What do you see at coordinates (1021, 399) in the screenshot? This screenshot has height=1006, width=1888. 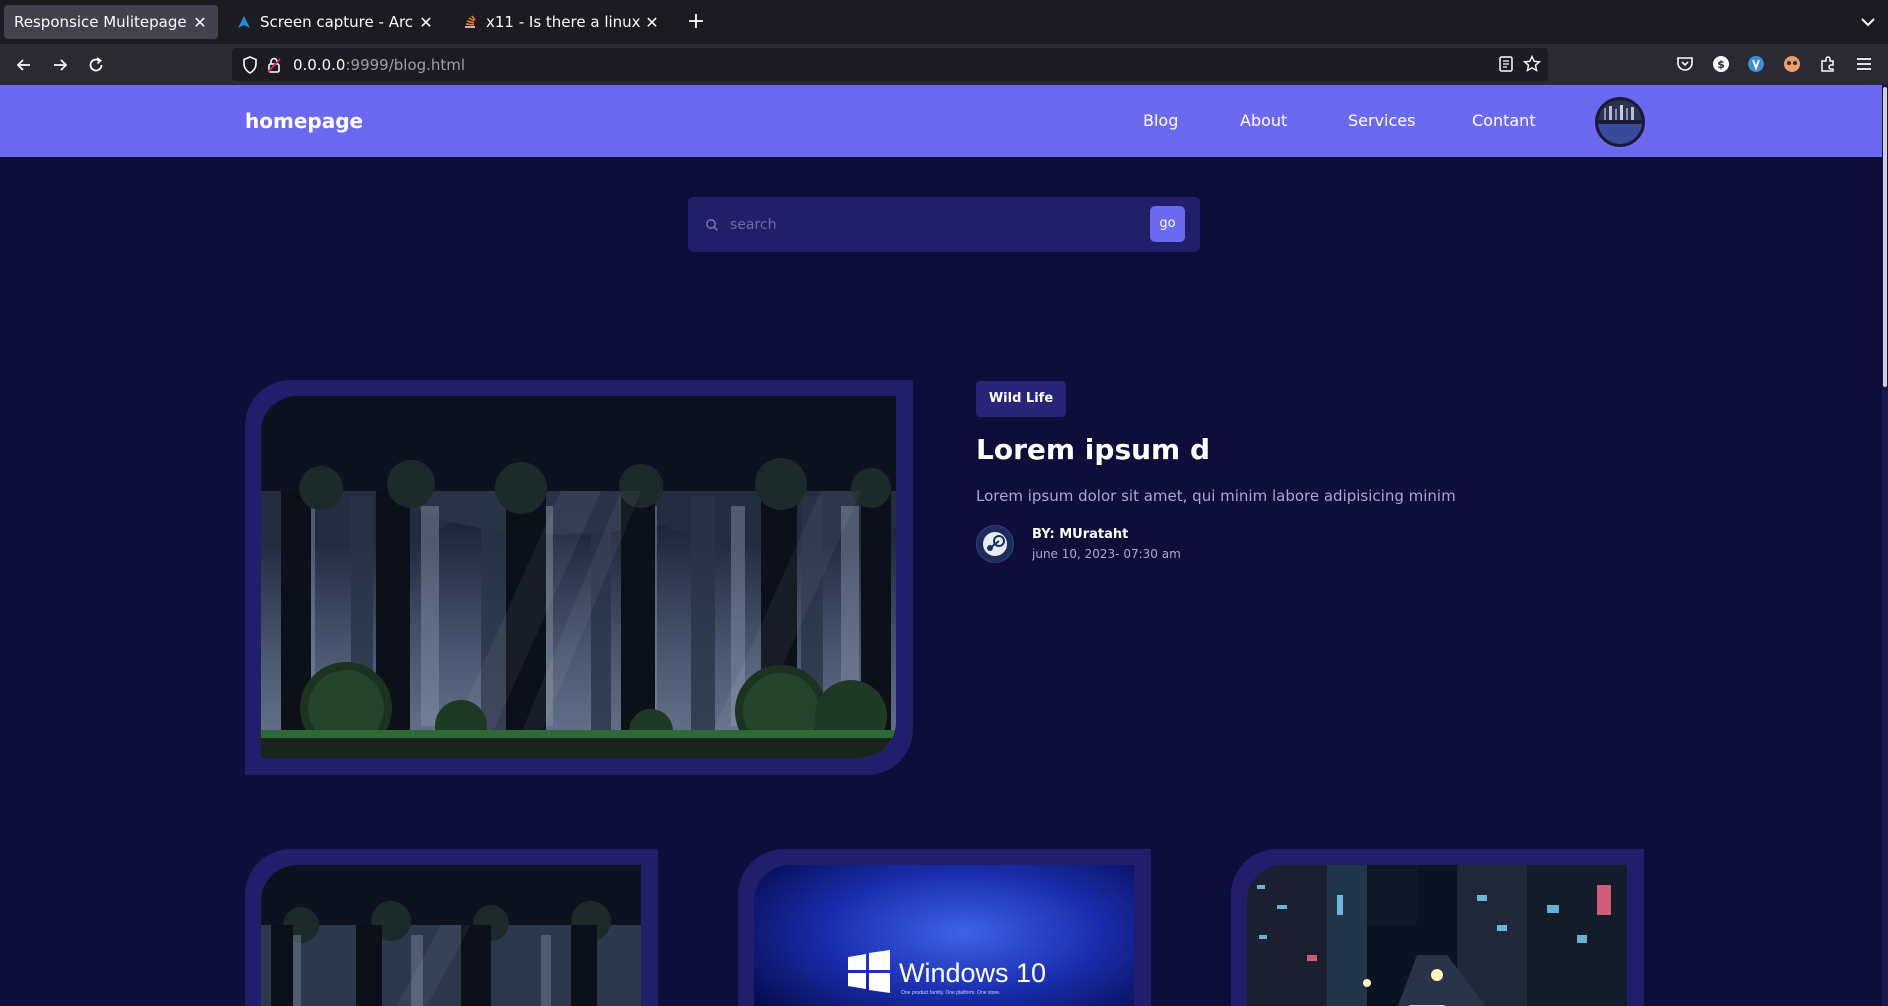 I see `category-tag: Wild Life` at bounding box center [1021, 399].